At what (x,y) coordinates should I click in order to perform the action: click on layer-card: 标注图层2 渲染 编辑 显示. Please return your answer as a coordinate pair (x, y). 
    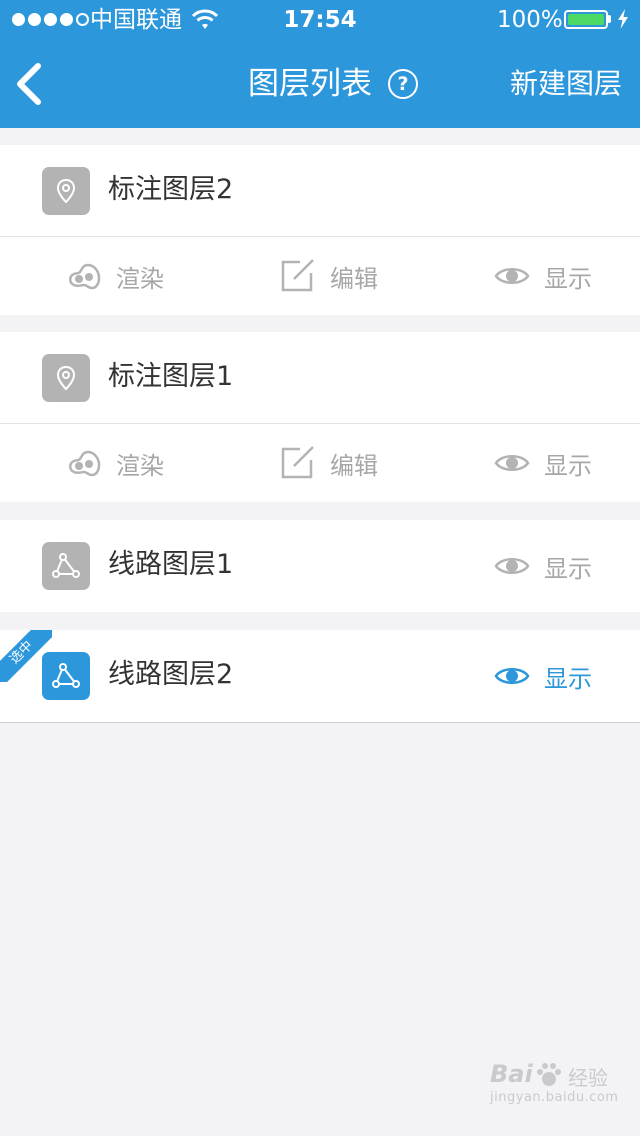
    Looking at the image, I should click on (320, 230).